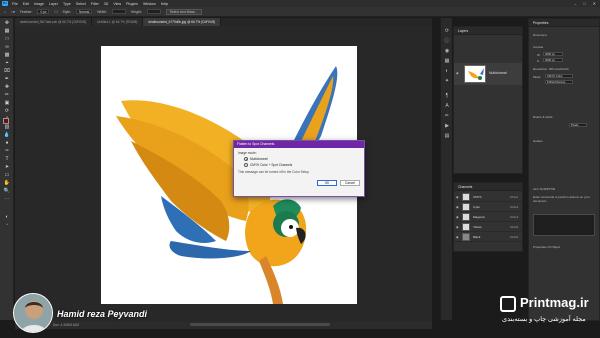 The height and width of the screenshot is (338, 600). What do you see at coordinates (7, 79) in the screenshot?
I see `eyedropper-tool-icon: ✒` at bounding box center [7, 79].